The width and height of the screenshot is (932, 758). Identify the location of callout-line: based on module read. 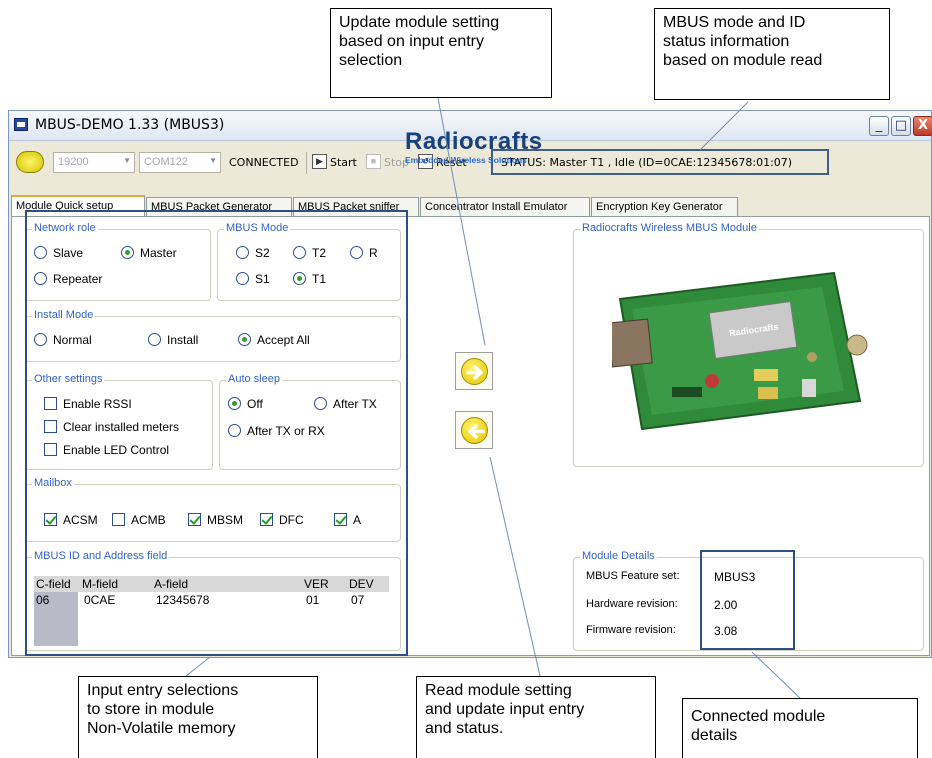
(743, 60).